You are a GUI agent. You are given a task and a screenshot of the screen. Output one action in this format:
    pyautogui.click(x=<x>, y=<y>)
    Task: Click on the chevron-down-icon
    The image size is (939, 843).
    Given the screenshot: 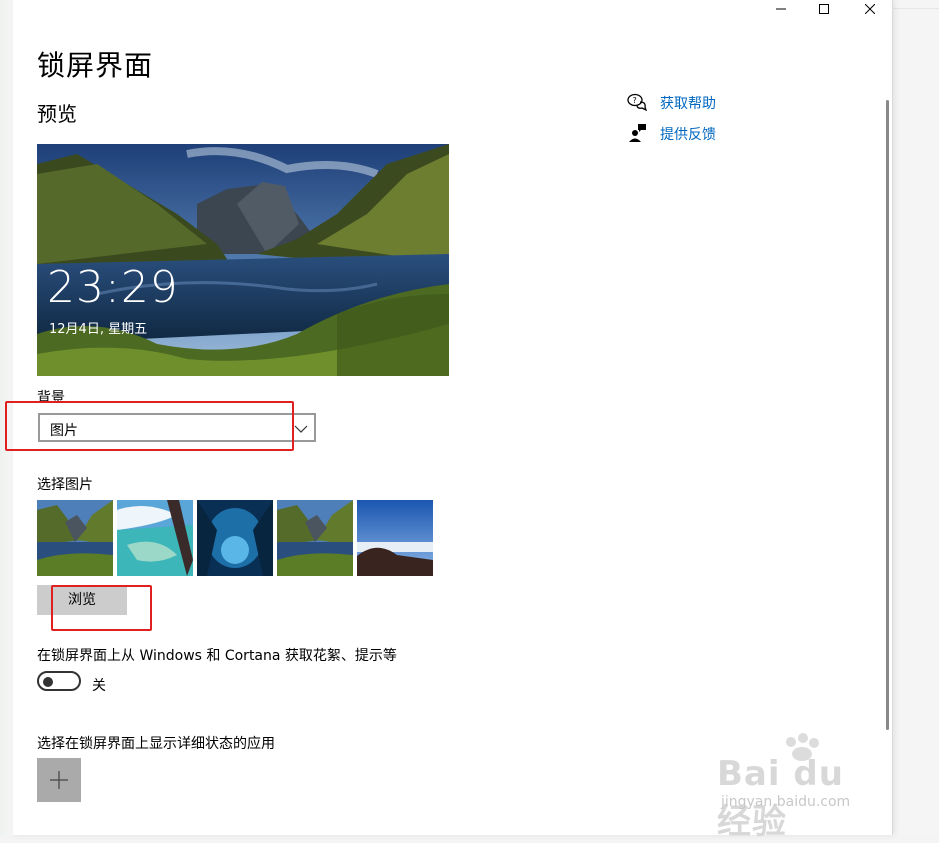 What is the action you would take?
    pyautogui.click(x=301, y=430)
    